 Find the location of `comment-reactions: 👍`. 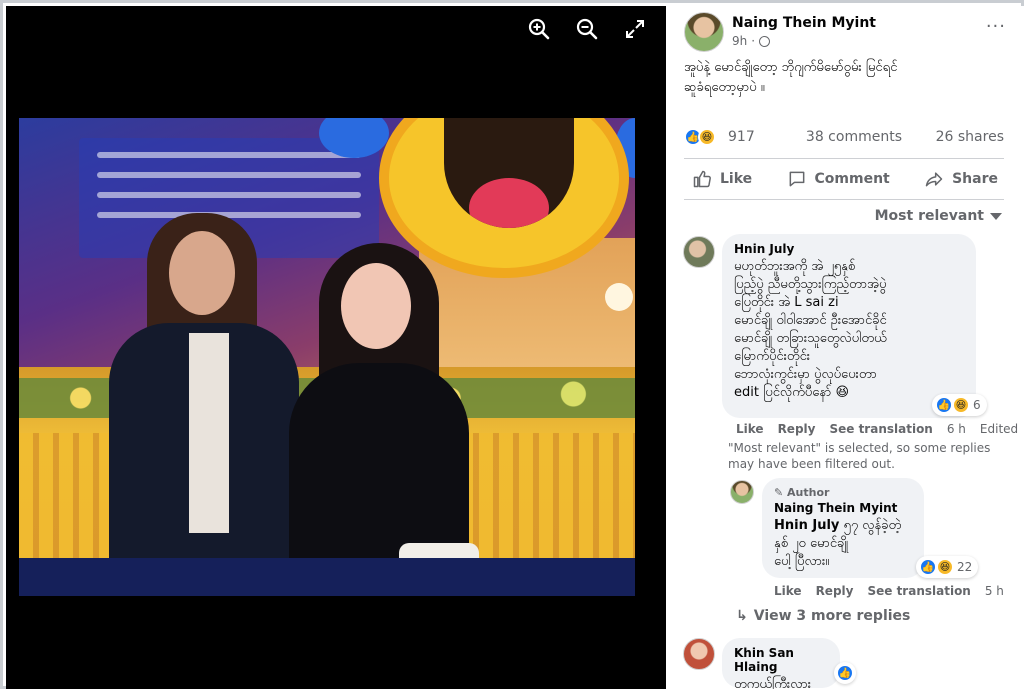

comment-reactions: 👍 is located at coordinates (845, 673).